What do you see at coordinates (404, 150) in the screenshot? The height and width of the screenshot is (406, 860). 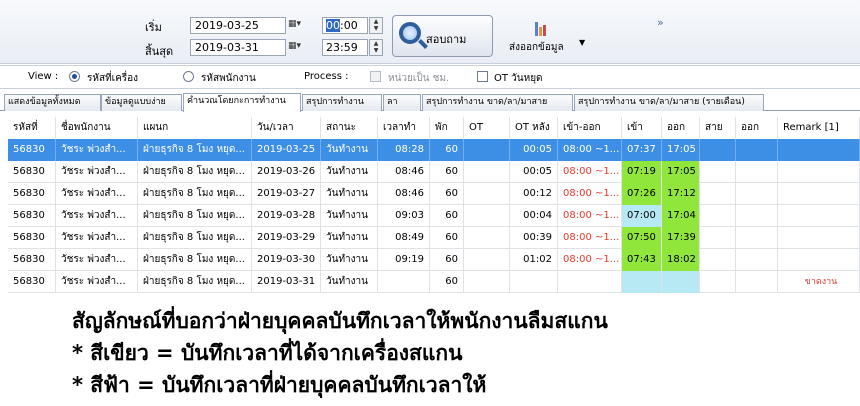 I see `cell-work: 08:28` at bounding box center [404, 150].